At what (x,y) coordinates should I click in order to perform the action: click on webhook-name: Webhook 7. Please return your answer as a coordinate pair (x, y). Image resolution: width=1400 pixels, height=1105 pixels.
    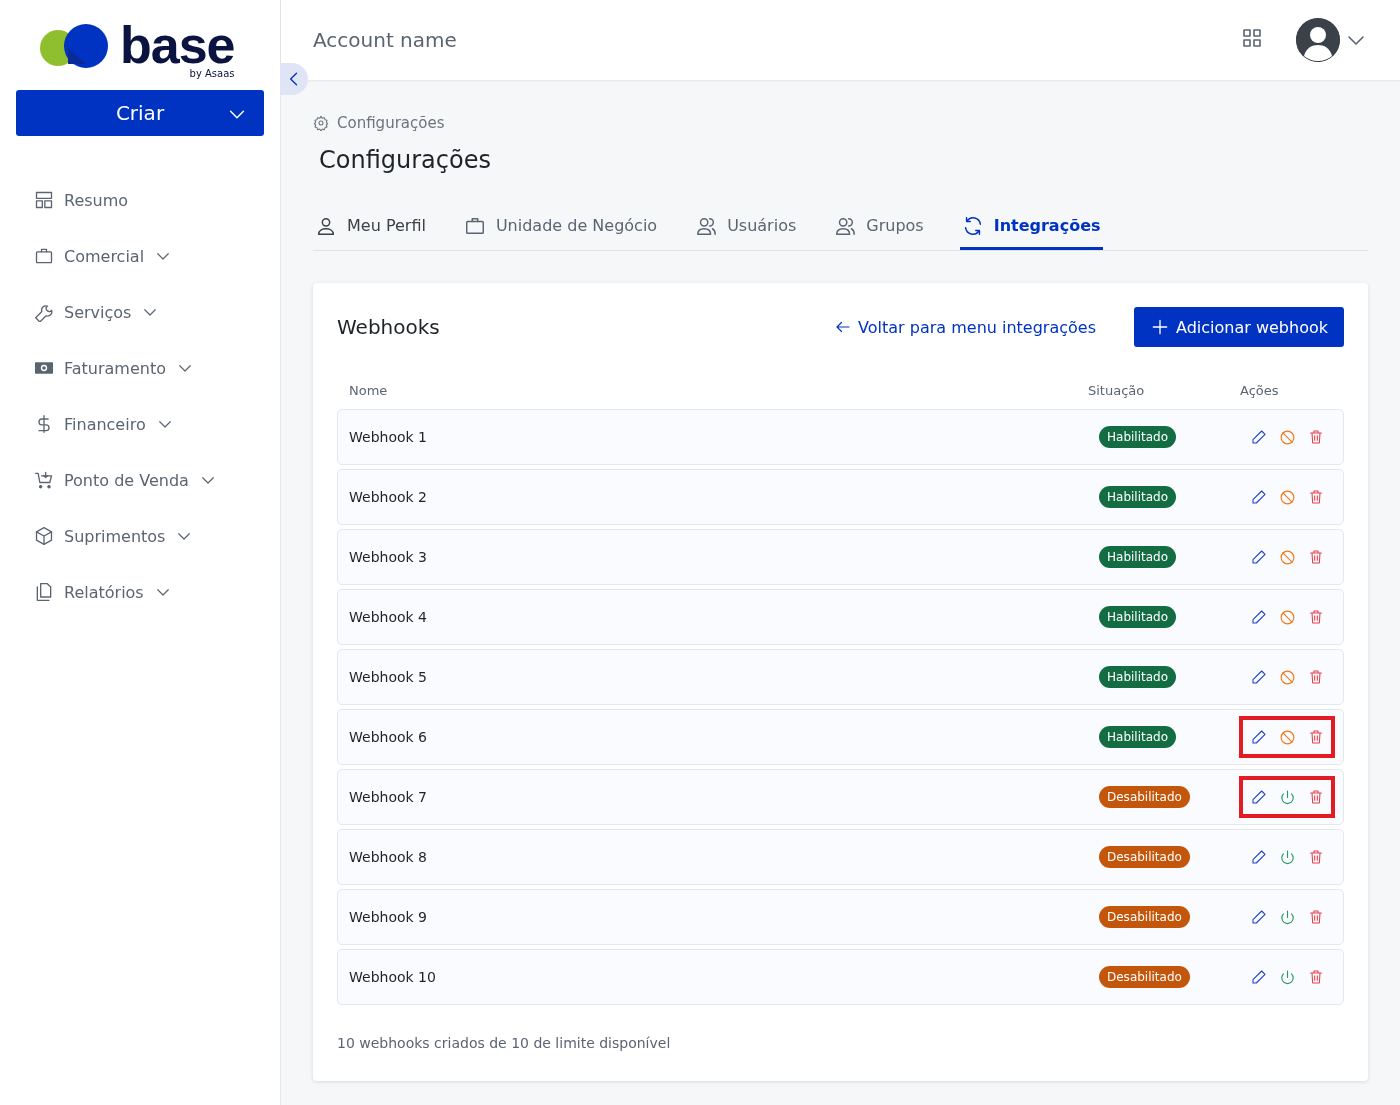
    Looking at the image, I should click on (388, 797).